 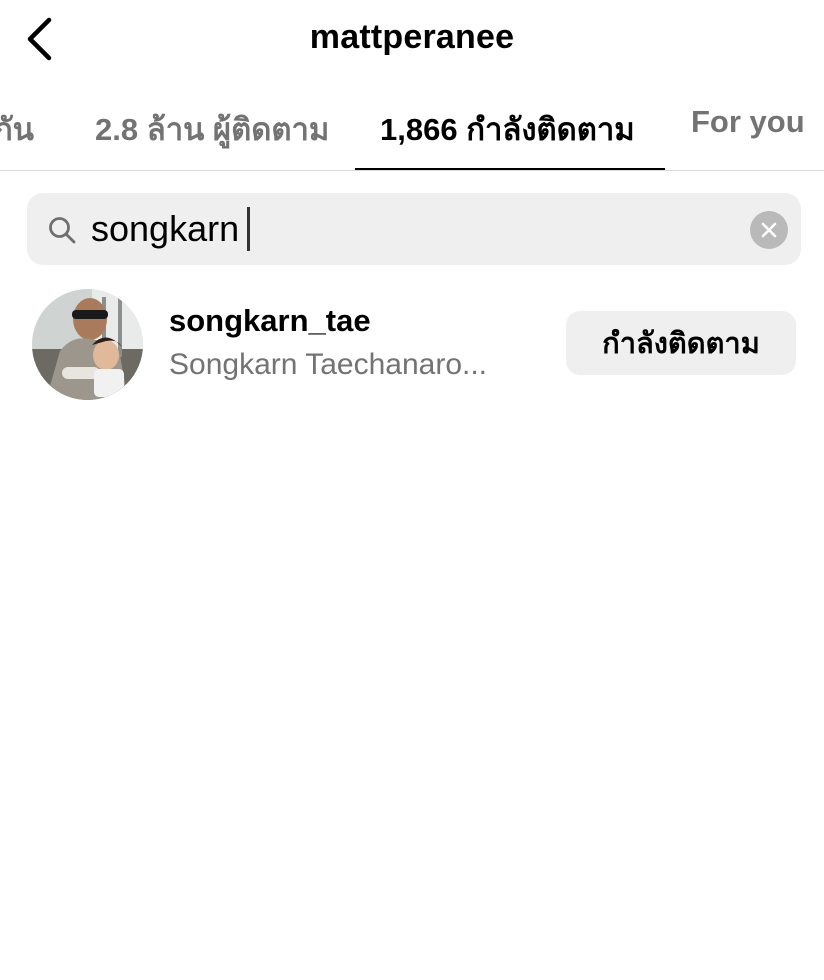 I want to click on text-cursor, so click(x=248, y=229).